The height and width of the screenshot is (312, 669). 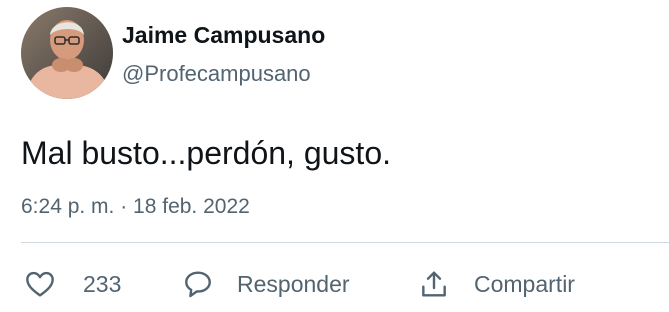 What do you see at coordinates (71, 284) in the screenshot?
I see `like-button: 233` at bounding box center [71, 284].